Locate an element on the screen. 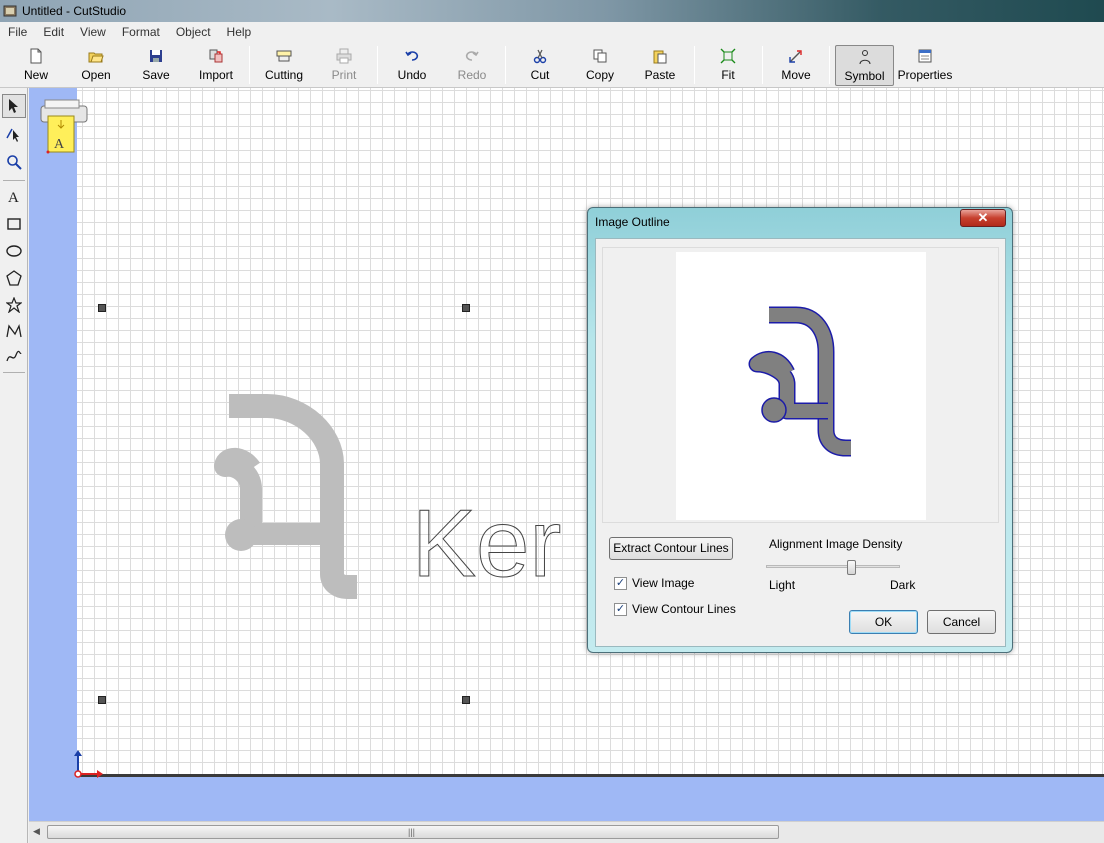 This screenshot has height=843, width=1104. ok-button: OK is located at coordinates (883, 622).